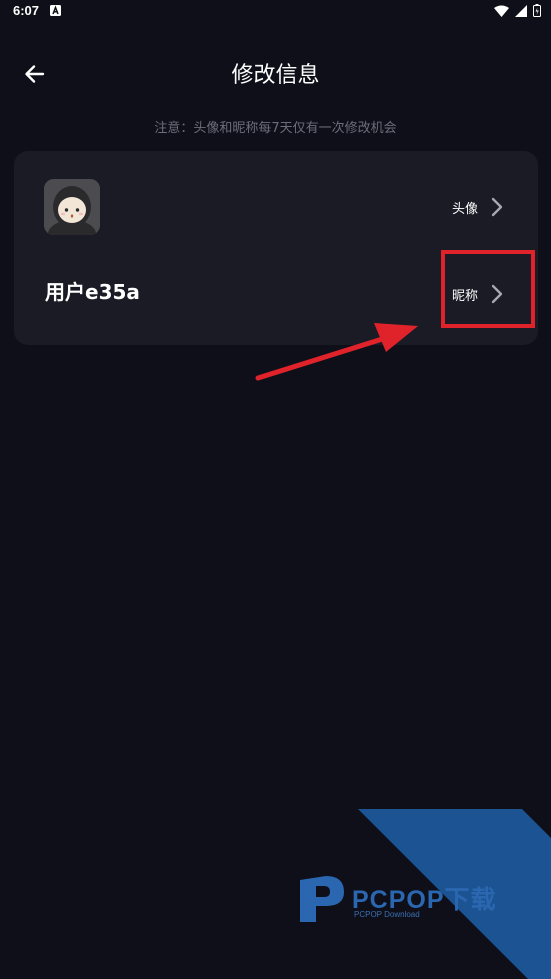 The image size is (551, 979). I want to click on signal-icon, so click(521, 10).